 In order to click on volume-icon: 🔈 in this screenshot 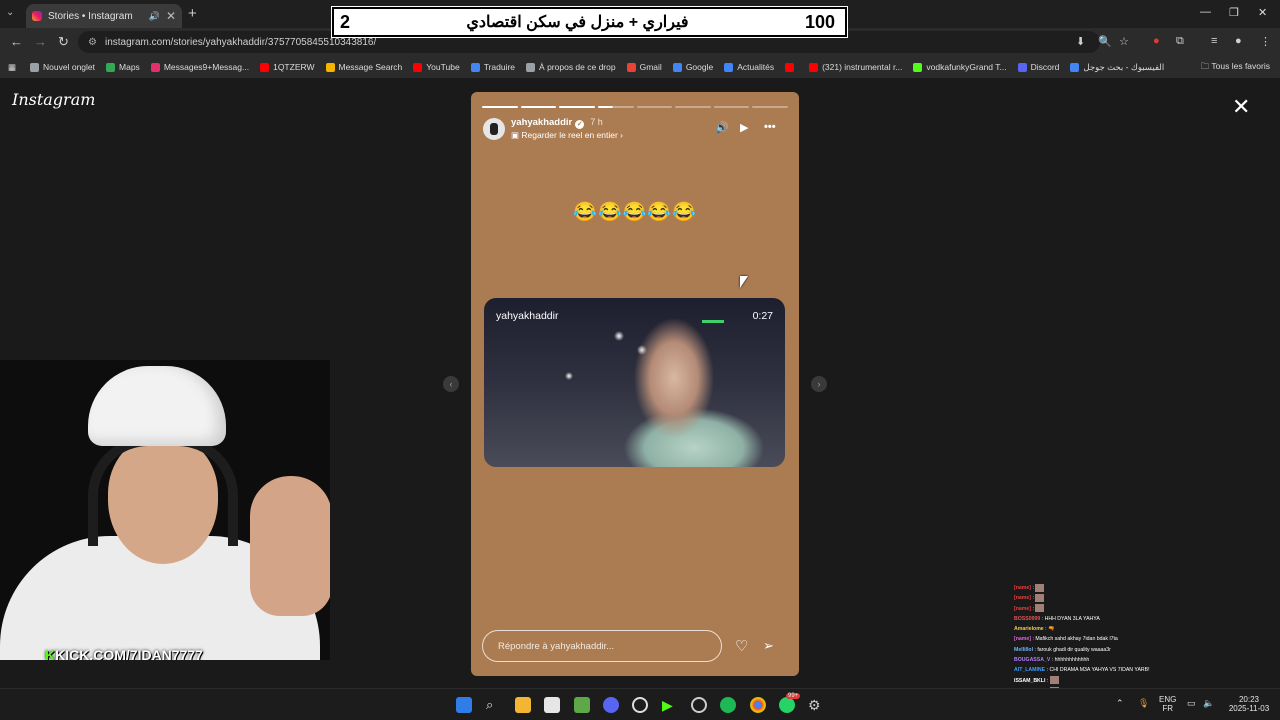, I will do `click(1208, 703)`.